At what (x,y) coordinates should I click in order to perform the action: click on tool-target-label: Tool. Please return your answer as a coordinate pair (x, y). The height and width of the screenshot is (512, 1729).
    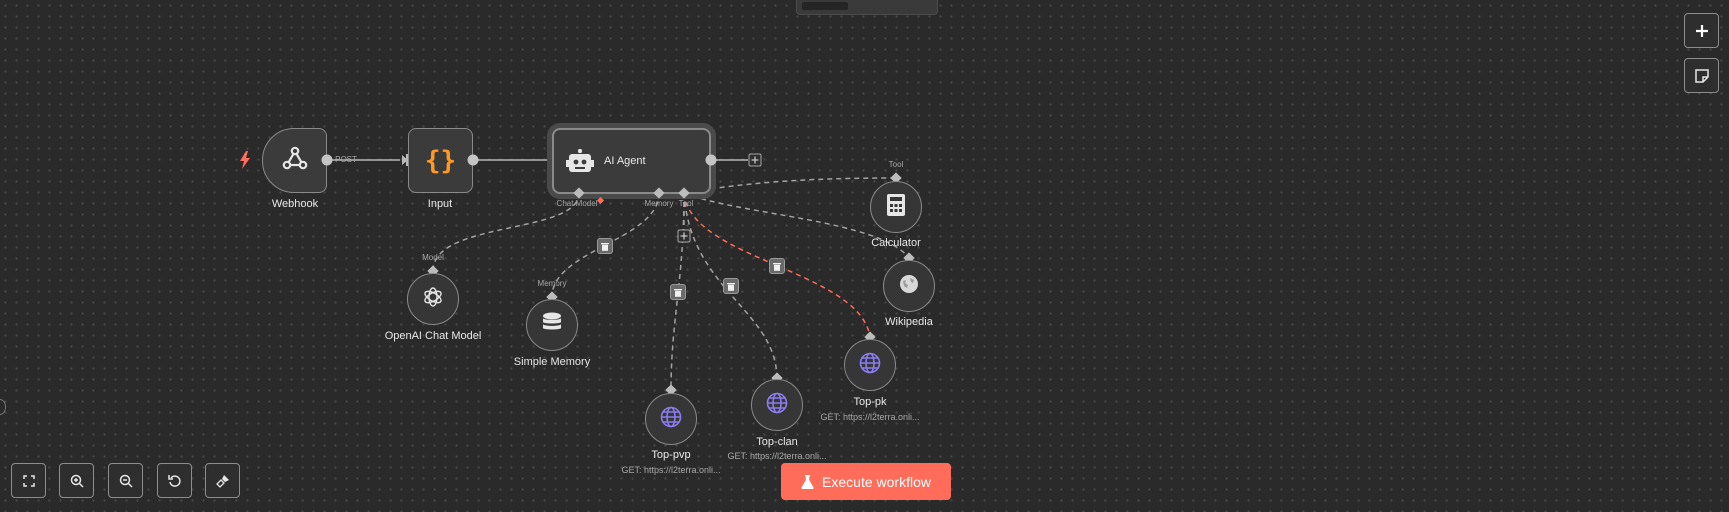
    Looking at the image, I should click on (896, 164).